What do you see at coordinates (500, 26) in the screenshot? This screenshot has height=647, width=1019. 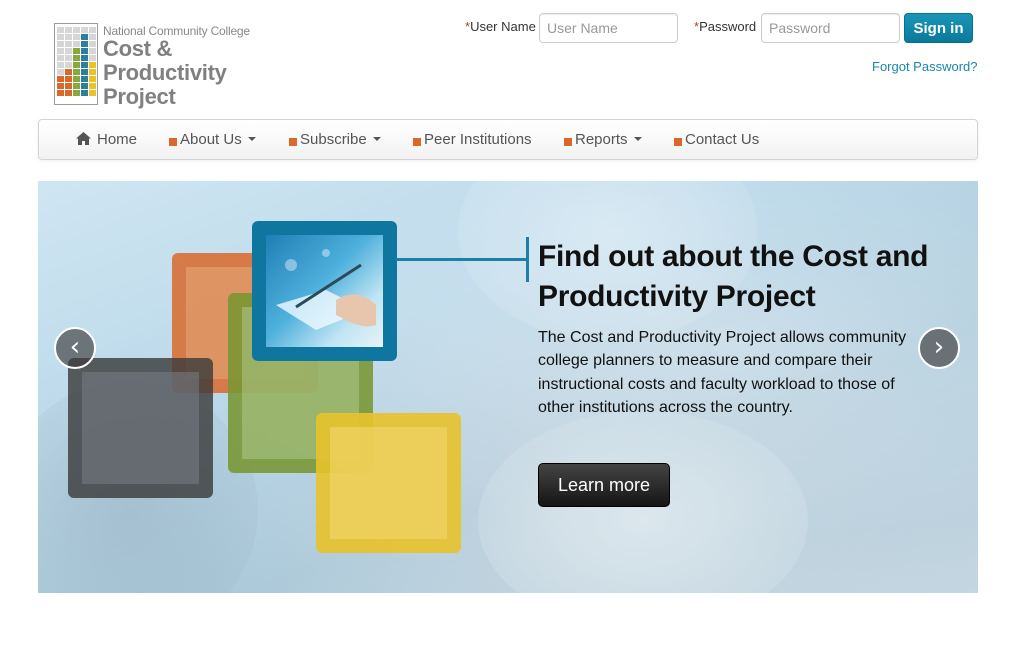 I see `username-label: *User Name` at bounding box center [500, 26].